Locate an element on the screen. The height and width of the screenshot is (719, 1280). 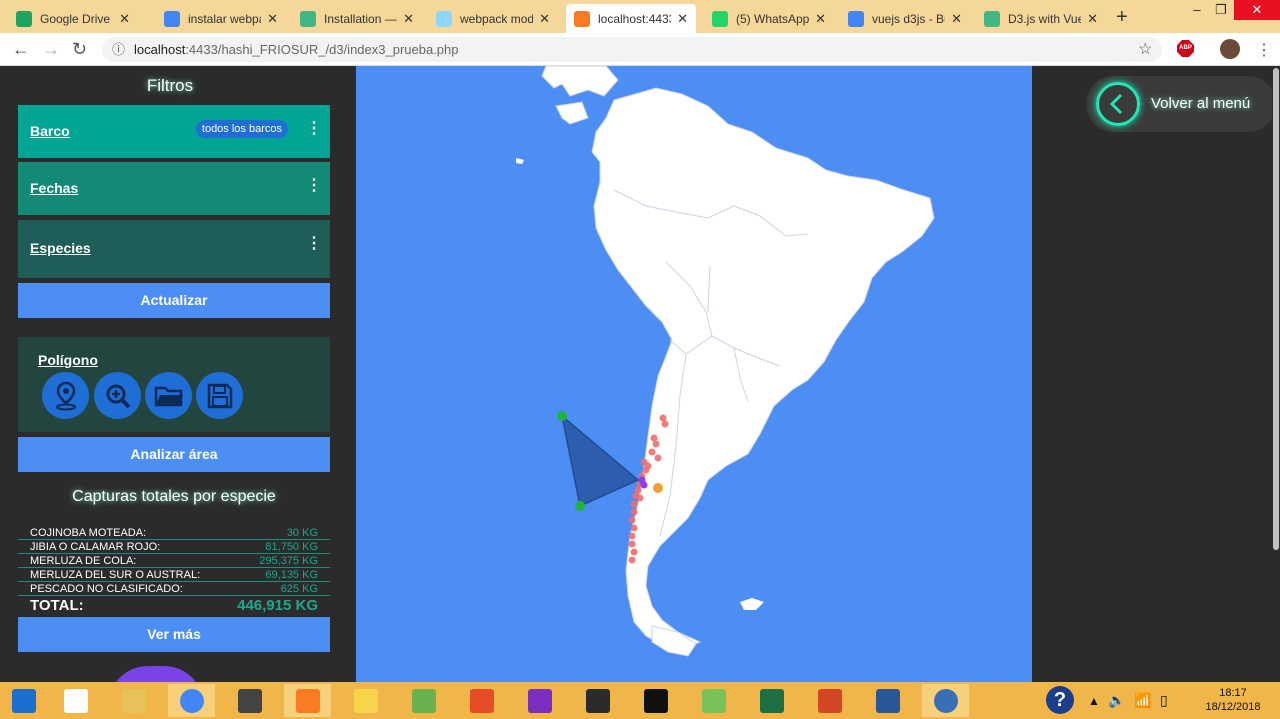
home-icon is located at coordinates (75, 700).